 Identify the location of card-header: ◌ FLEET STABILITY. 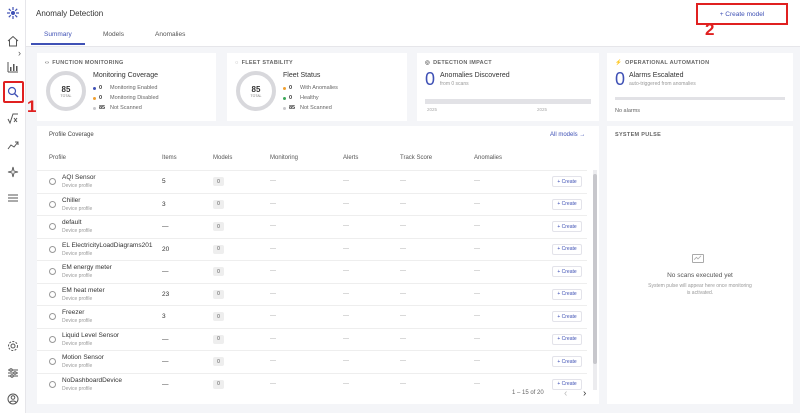
(264, 63).